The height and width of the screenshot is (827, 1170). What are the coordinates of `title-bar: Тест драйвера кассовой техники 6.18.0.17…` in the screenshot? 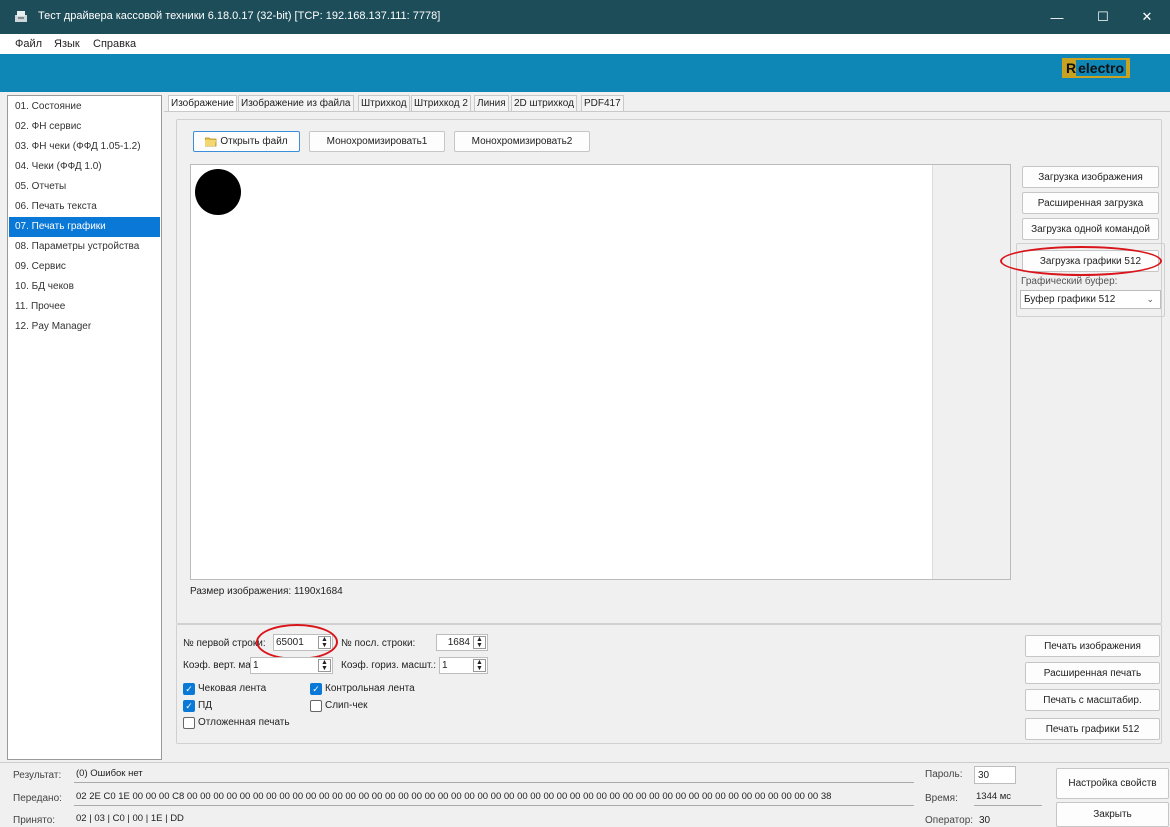 It's located at (585, 17).